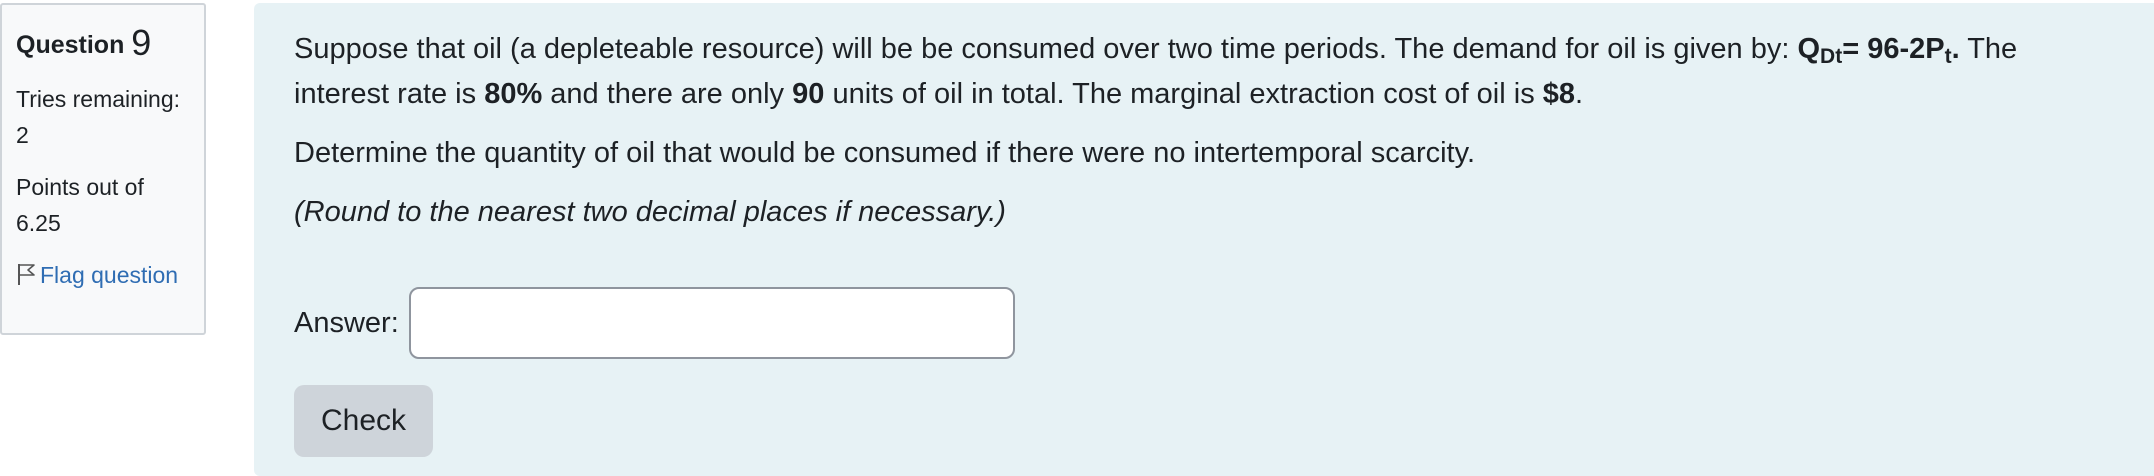 This screenshot has width=2154, height=476. What do you see at coordinates (808, 94) in the screenshot?
I see `oil-units: 90` at bounding box center [808, 94].